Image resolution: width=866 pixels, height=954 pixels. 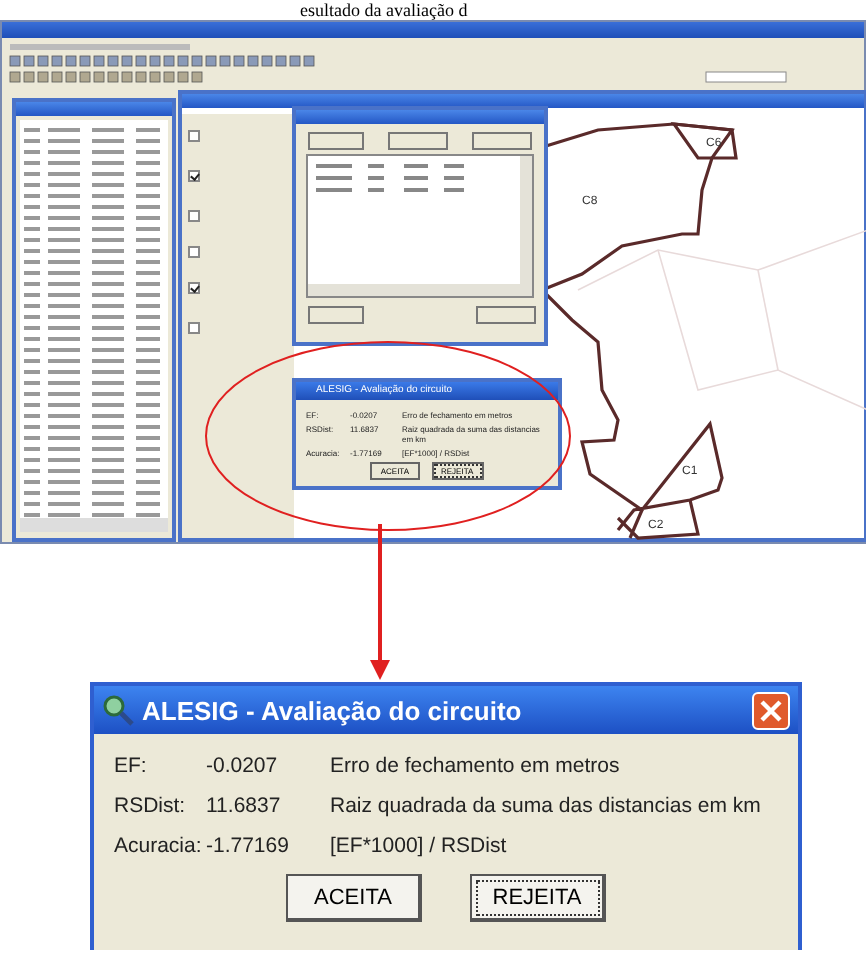 What do you see at coordinates (244, 806) in the screenshot?
I see `field-value: 11.6837` at bounding box center [244, 806].